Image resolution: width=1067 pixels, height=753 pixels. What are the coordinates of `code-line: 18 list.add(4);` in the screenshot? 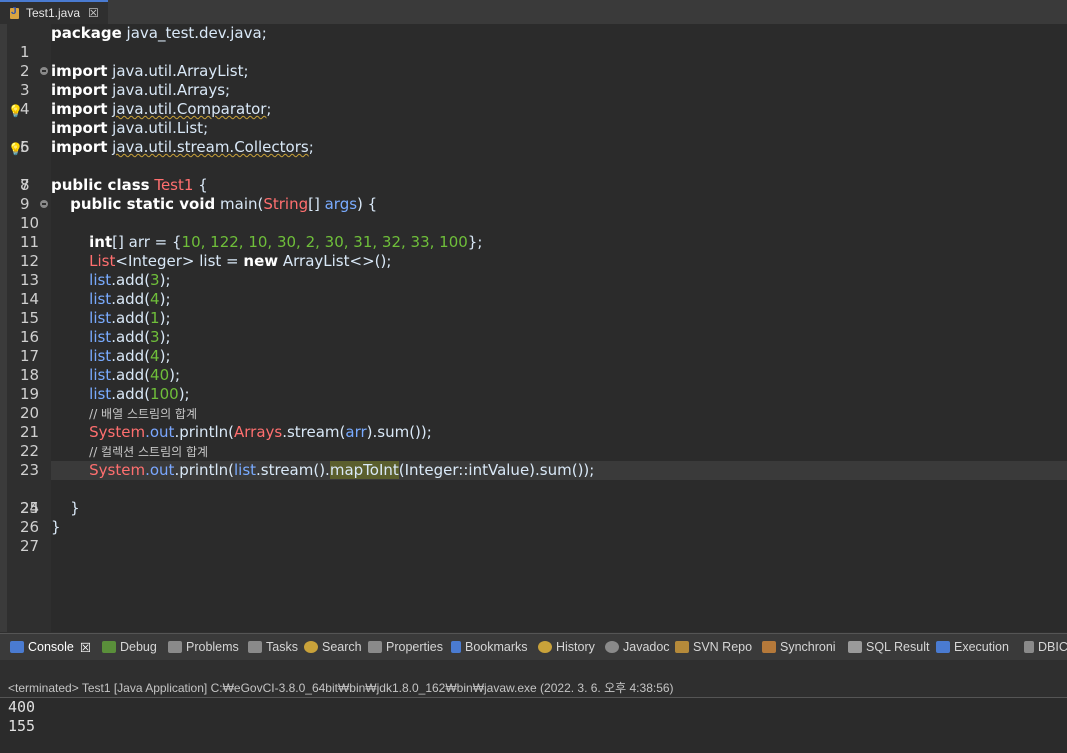 It's located at (95, 365).